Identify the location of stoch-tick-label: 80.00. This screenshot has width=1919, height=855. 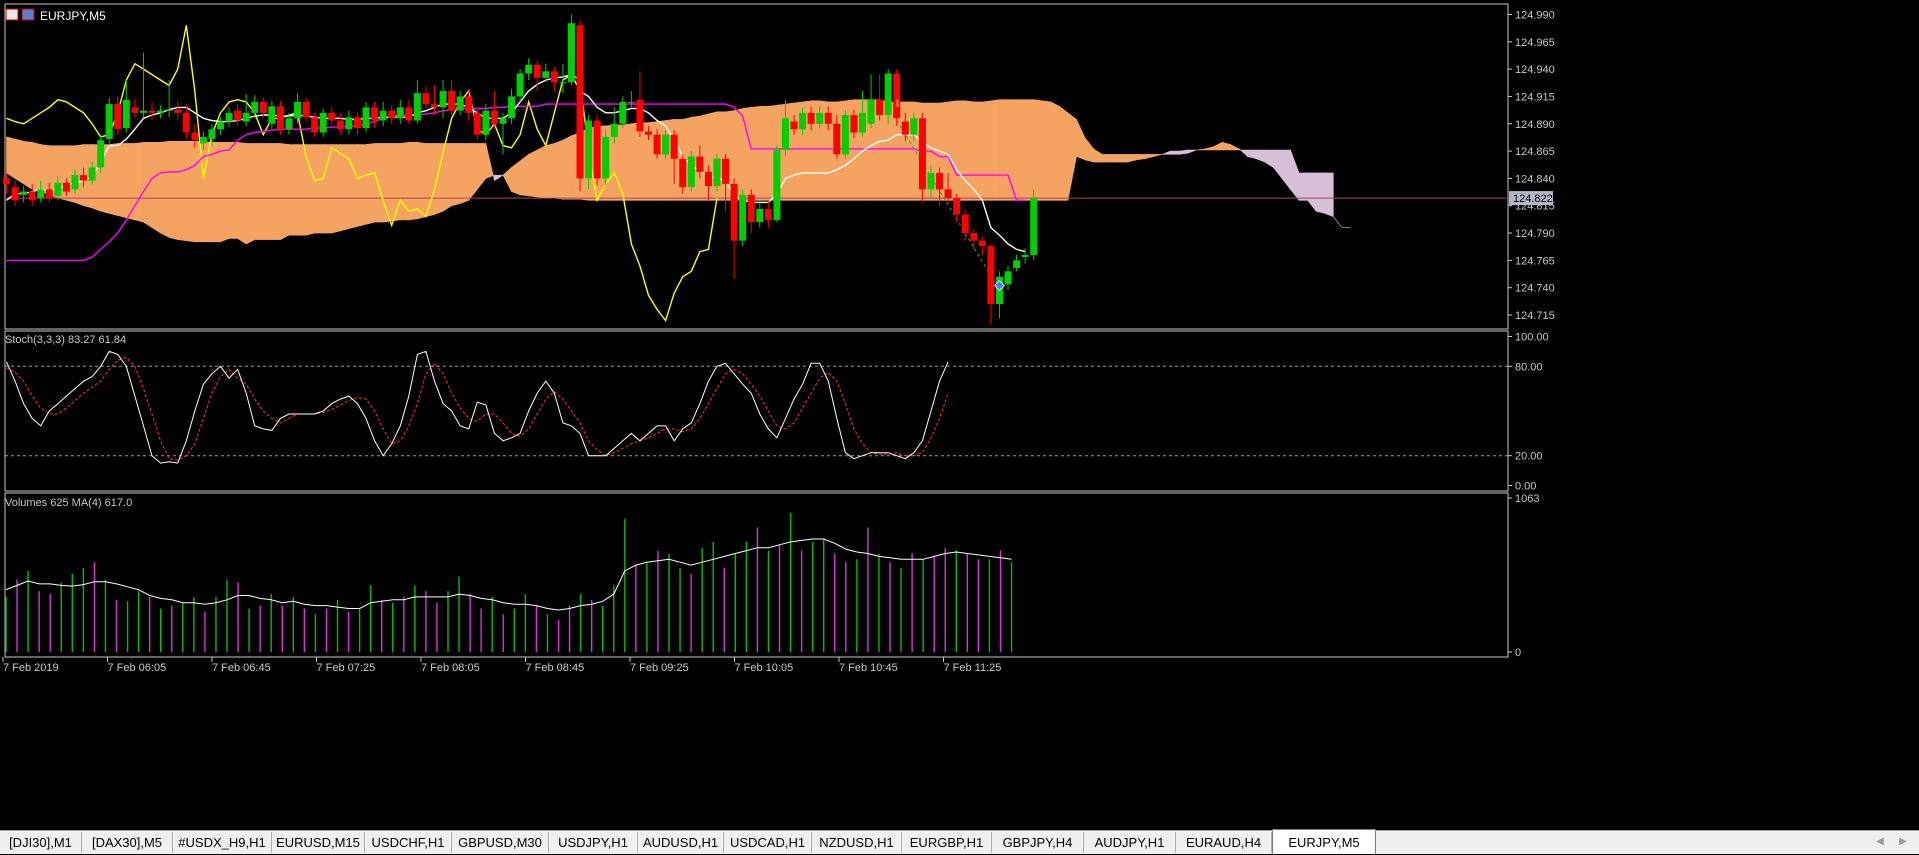
(1529, 367).